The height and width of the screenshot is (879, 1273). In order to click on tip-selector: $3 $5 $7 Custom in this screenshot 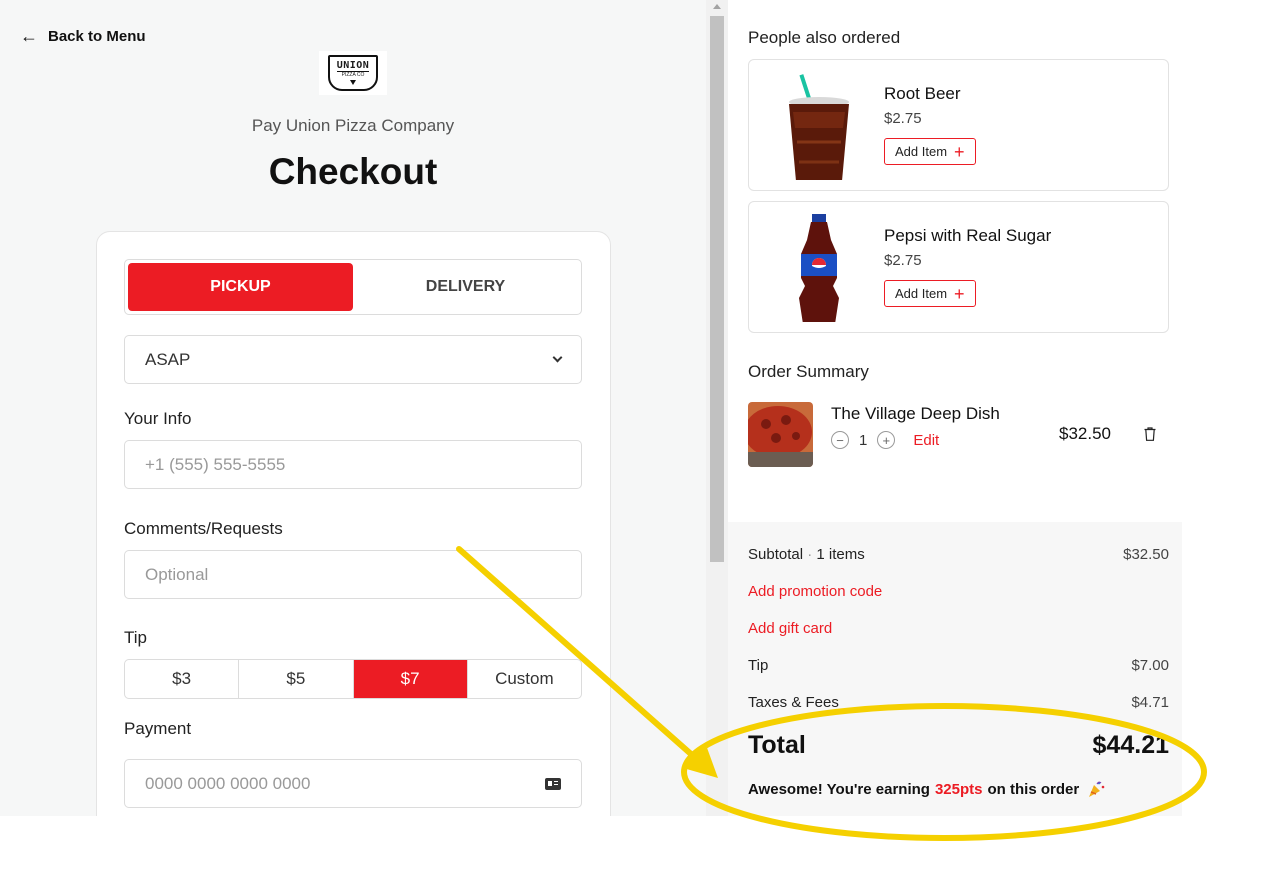, I will do `click(353, 679)`.